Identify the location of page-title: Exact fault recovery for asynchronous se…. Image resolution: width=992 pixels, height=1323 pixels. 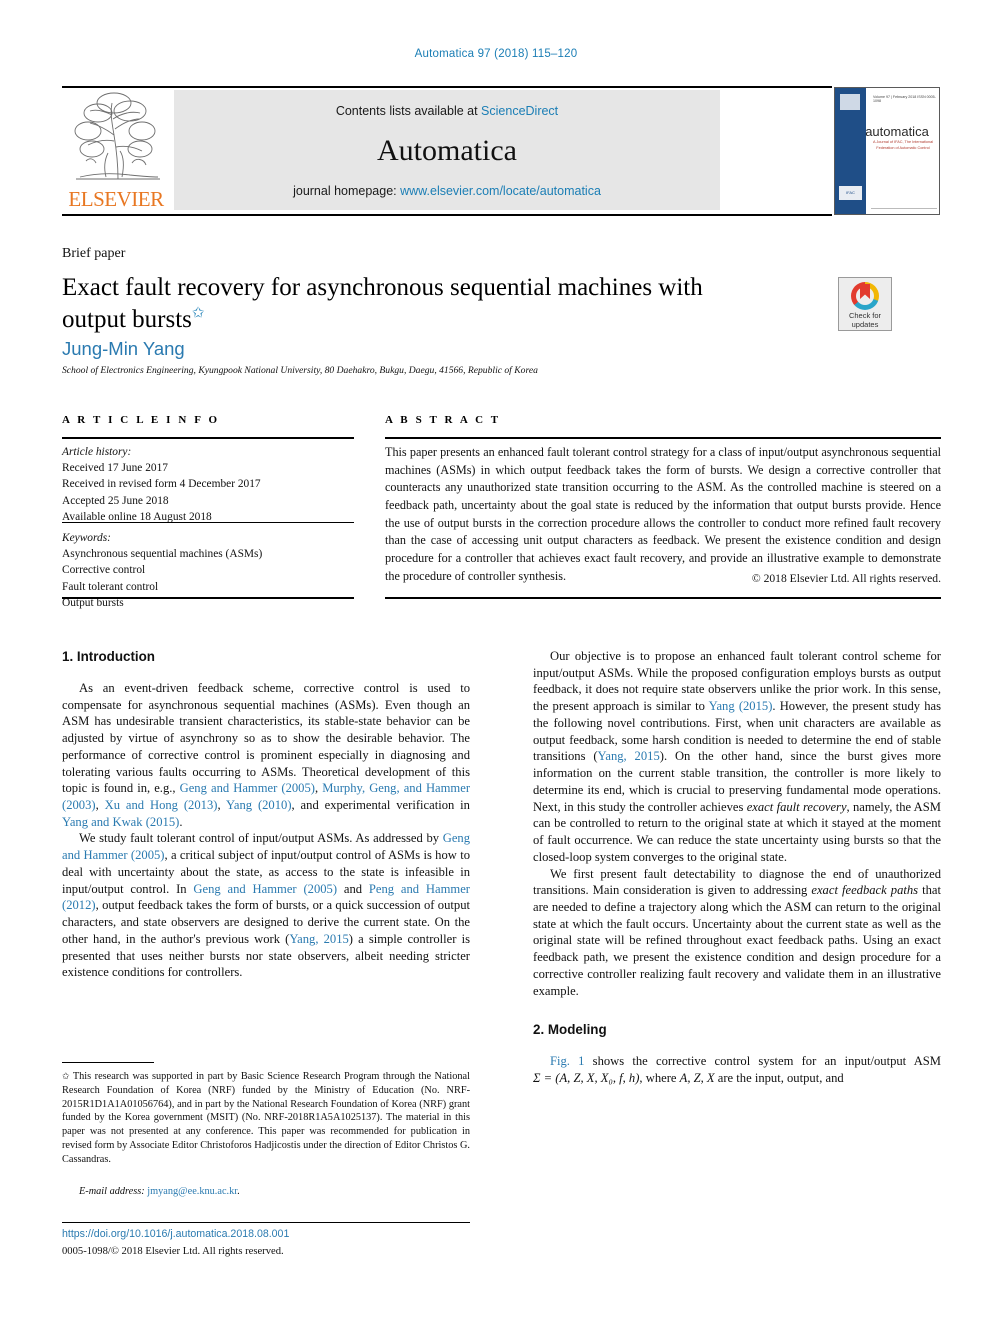
(412, 304).